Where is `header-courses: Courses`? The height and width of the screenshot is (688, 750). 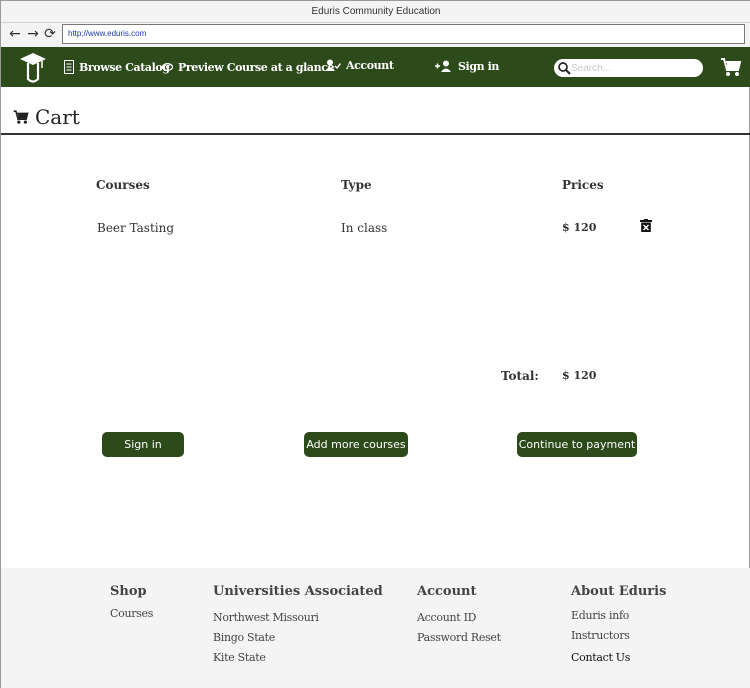 header-courses: Courses is located at coordinates (123, 185).